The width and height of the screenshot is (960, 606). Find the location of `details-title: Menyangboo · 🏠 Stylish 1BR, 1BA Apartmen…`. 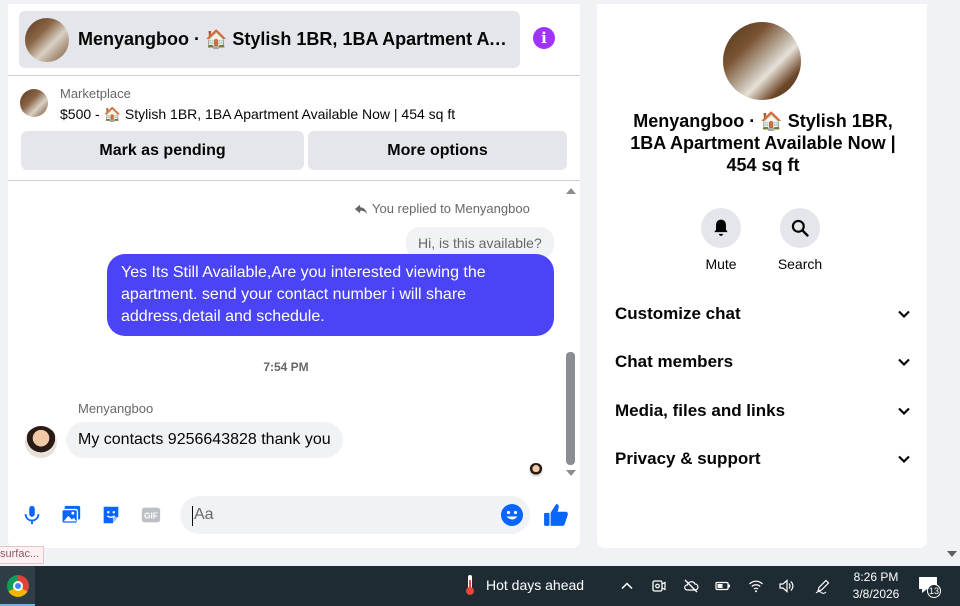

details-title: Menyangboo · 🏠 Stylish 1BR, 1BA Apartmen… is located at coordinates (763, 143).